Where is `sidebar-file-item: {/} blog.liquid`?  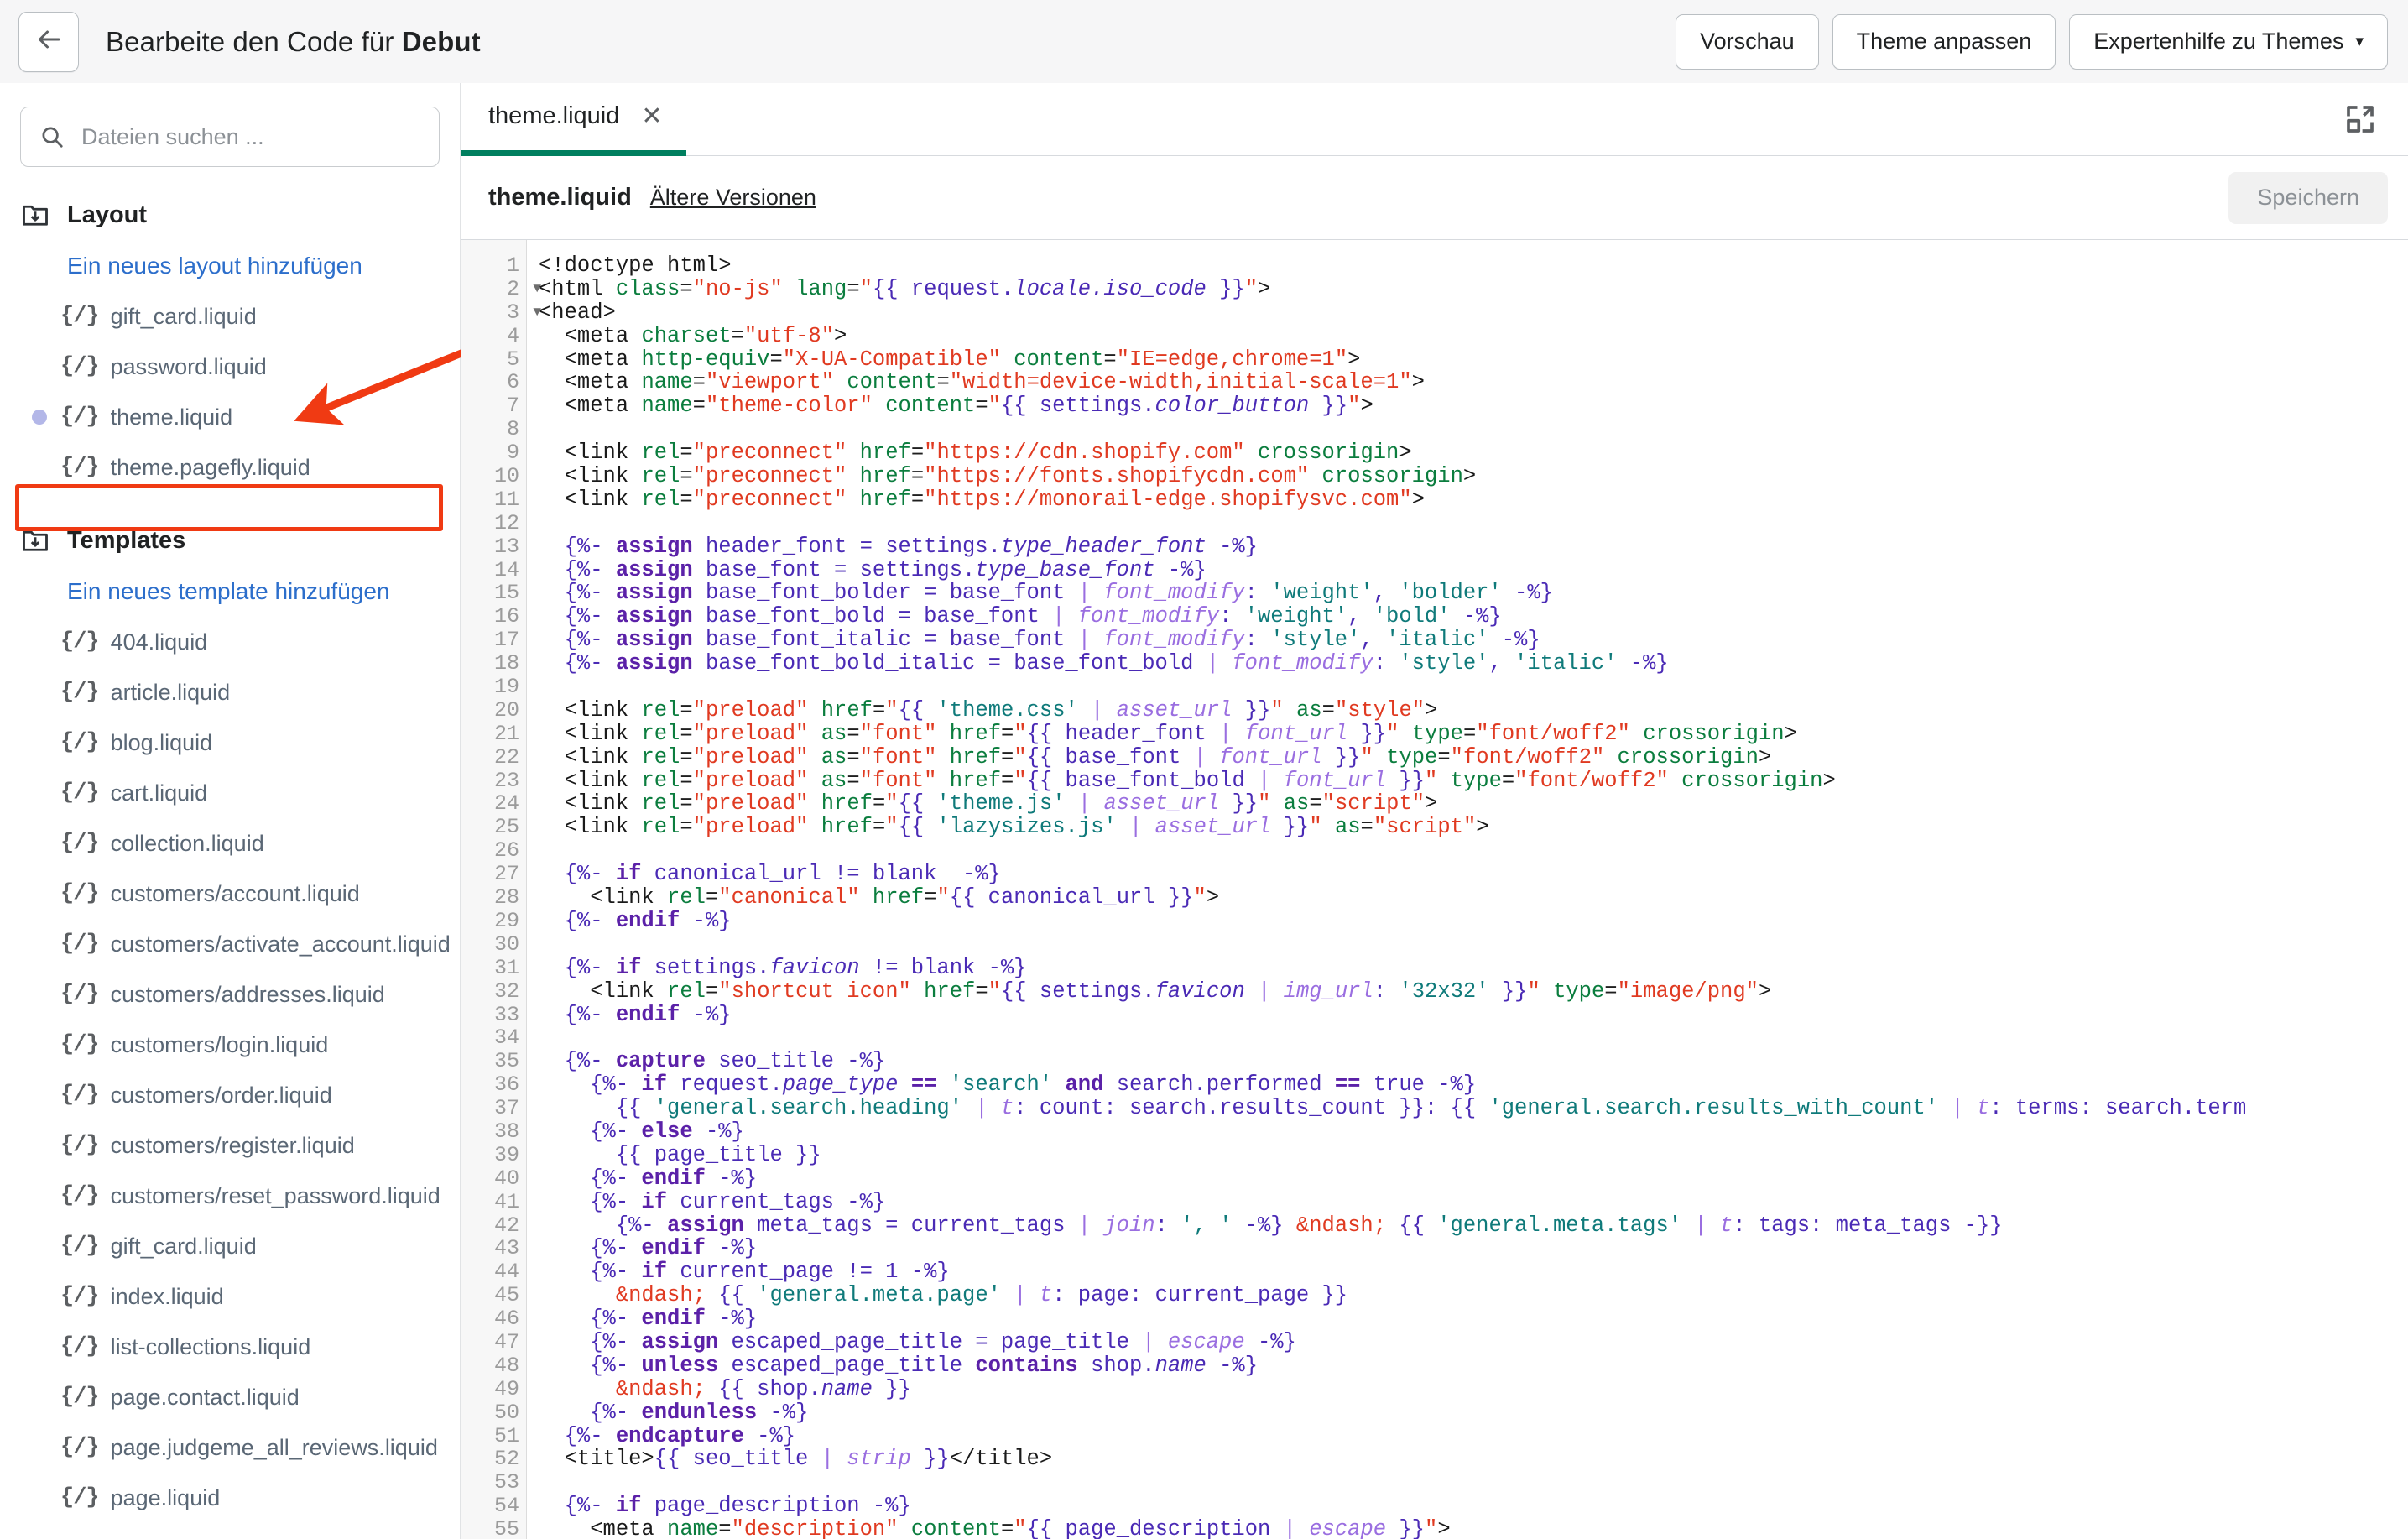
sidebar-file-item: {/} blog.liquid is located at coordinates (230, 742).